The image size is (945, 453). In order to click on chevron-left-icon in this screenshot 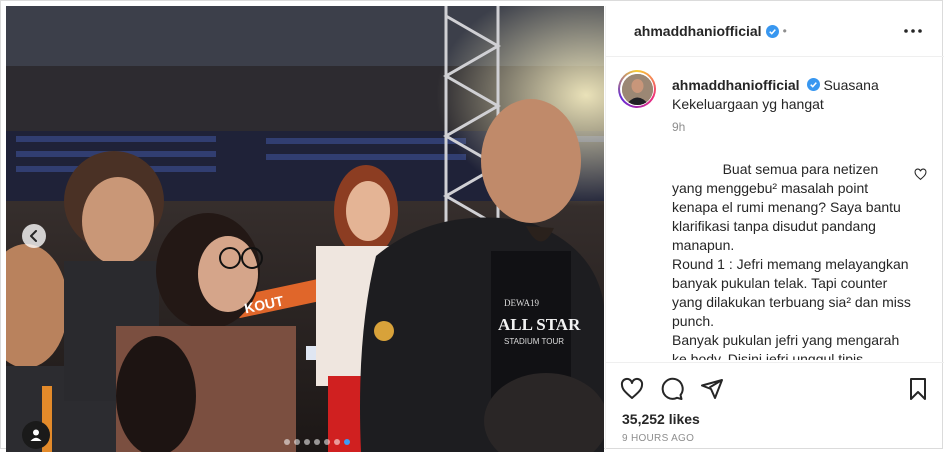, I will do `click(33, 236)`.